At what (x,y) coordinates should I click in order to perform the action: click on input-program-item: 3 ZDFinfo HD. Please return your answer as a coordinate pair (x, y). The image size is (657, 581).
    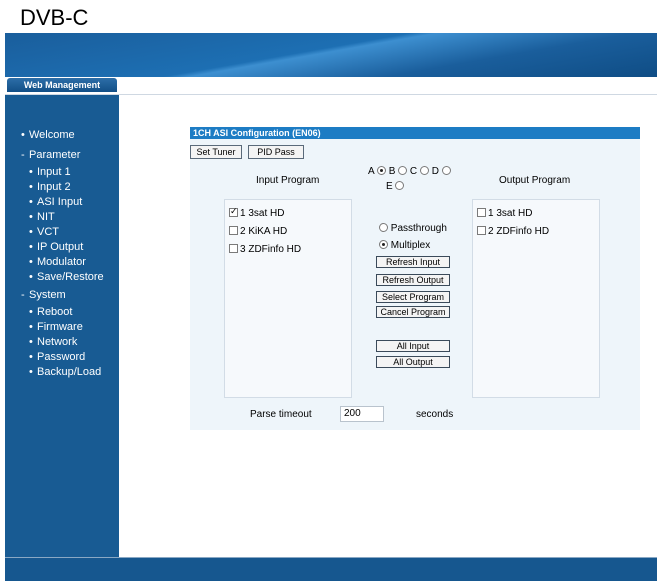
    Looking at the image, I should click on (265, 249).